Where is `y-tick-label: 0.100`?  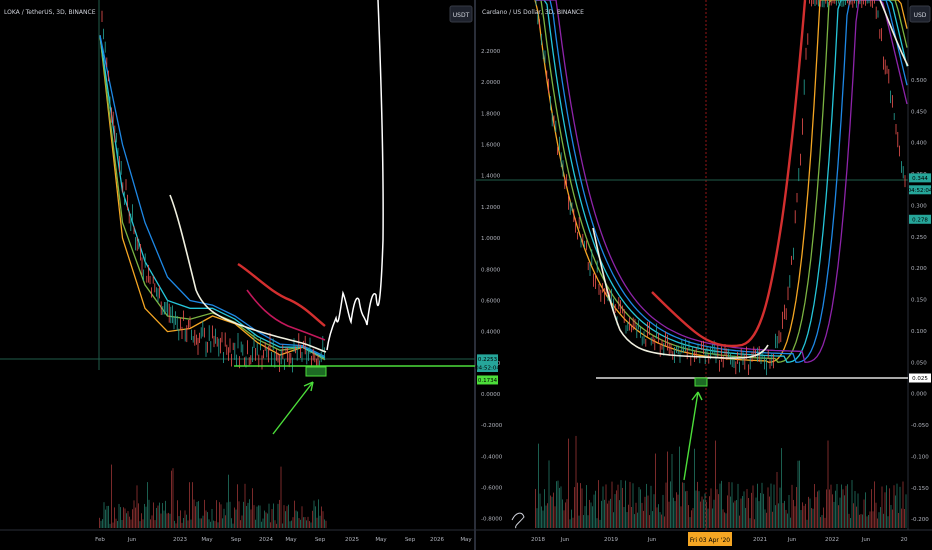
y-tick-label: 0.100 is located at coordinates (919, 332).